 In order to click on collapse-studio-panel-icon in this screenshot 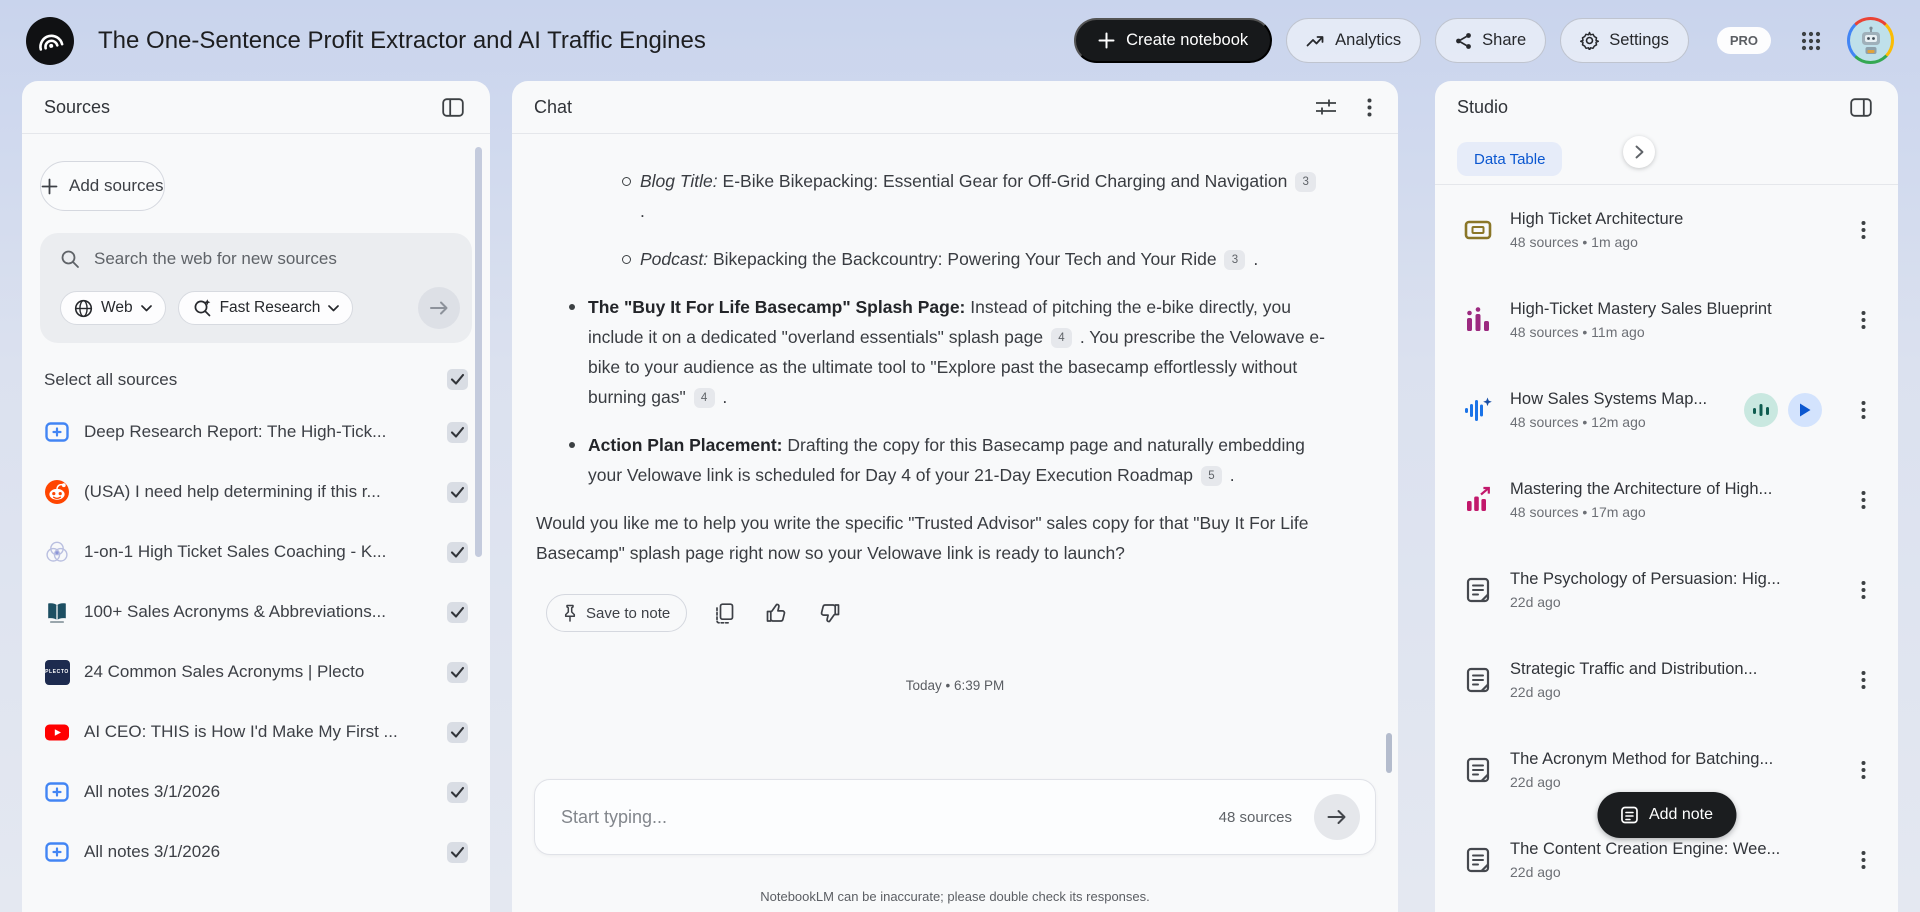, I will do `click(1861, 107)`.